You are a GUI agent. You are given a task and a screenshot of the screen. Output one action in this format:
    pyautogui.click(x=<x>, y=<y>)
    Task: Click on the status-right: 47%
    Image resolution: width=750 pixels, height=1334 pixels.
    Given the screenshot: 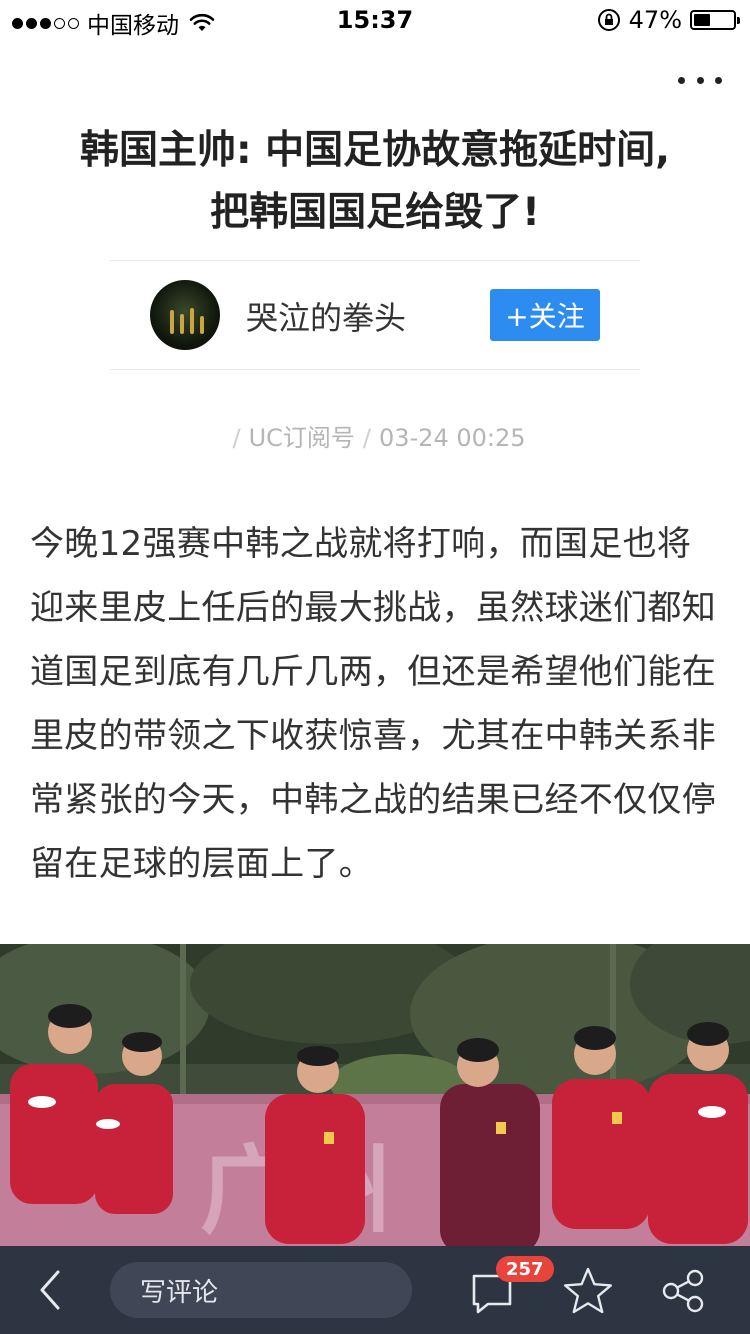 What is the action you would take?
    pyautogui.click(x=668, y=20)
    